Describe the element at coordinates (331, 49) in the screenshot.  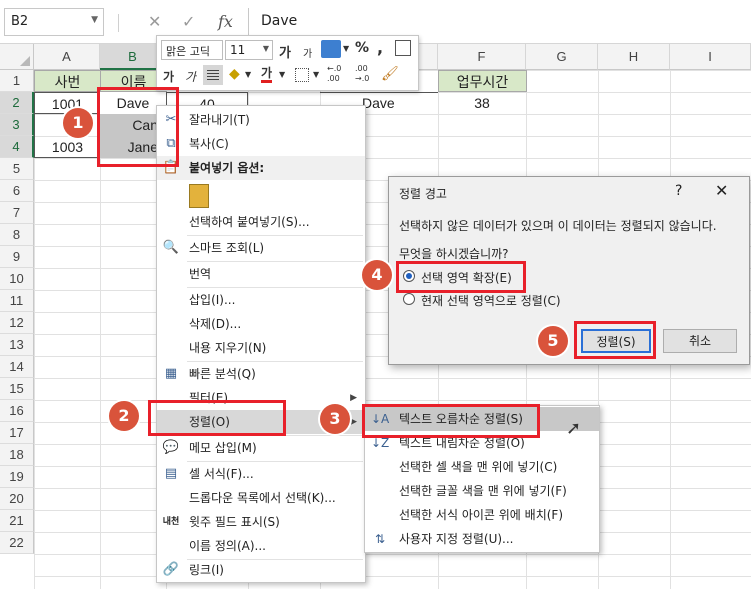
I see `accounting-format-icon` at that location.